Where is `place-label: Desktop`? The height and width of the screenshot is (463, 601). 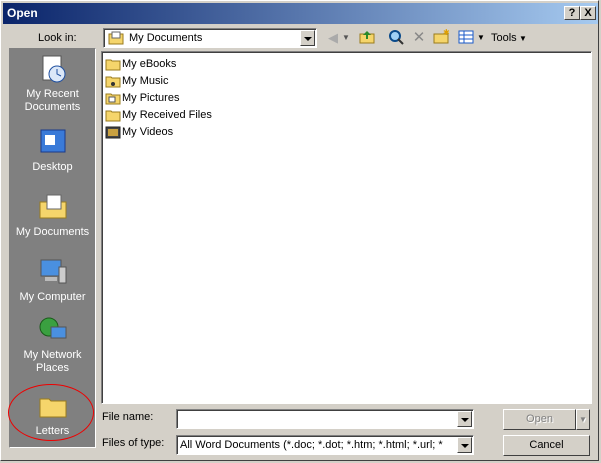
place-label: Desktop is located at coordinates (52, 167).